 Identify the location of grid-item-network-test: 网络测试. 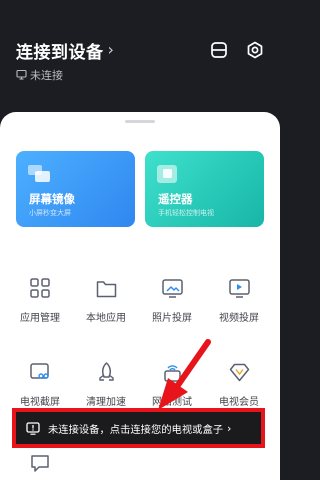
(172, 384).